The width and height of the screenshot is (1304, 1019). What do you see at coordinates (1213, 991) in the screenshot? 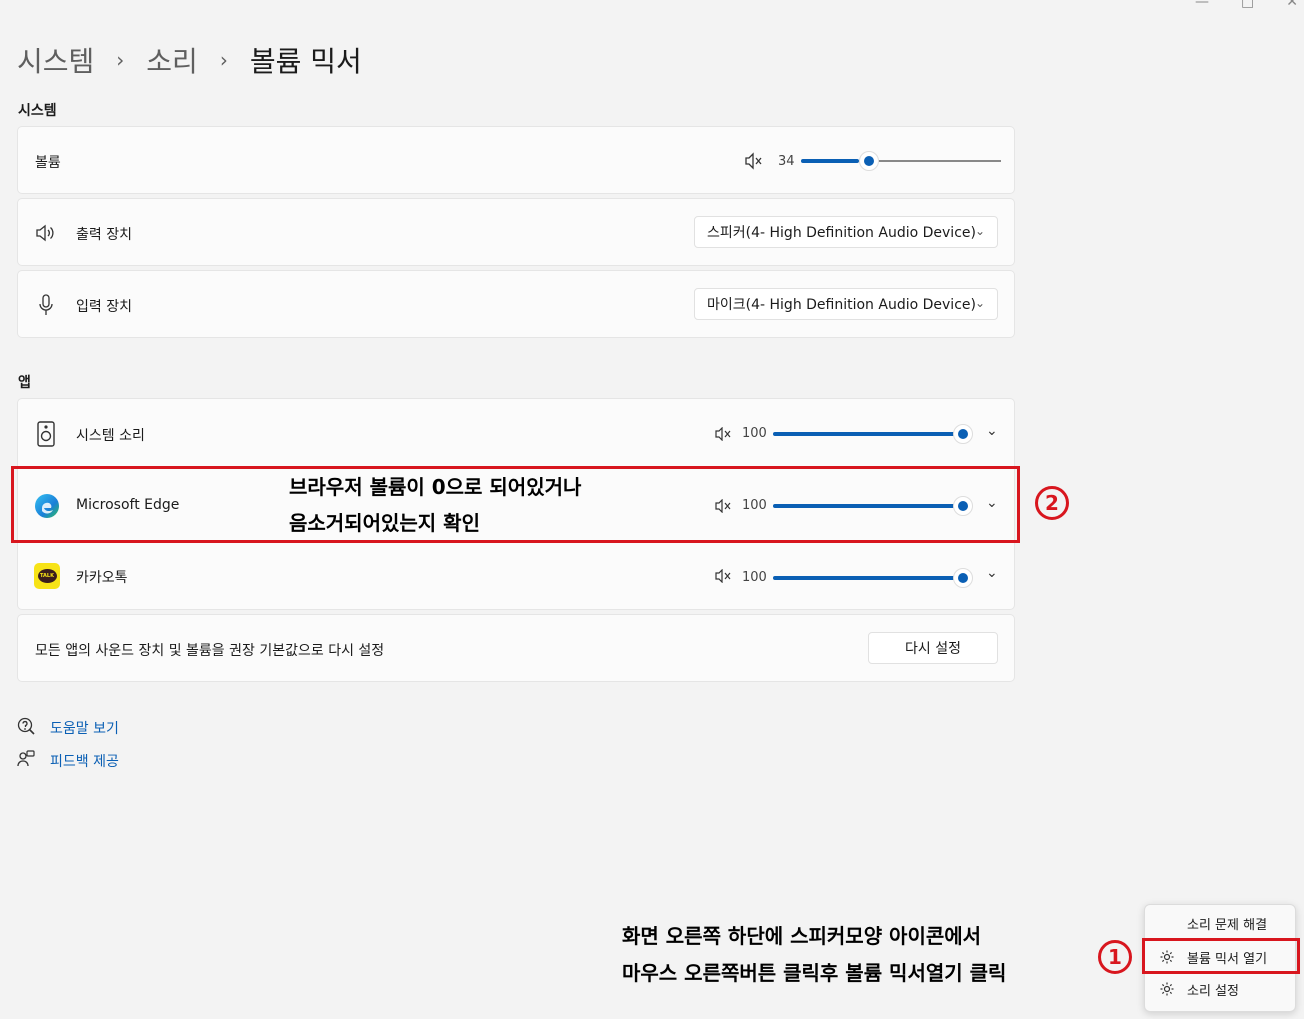
I see `menu-item-label: 소리 설정` at bounding box center [1213, 991].